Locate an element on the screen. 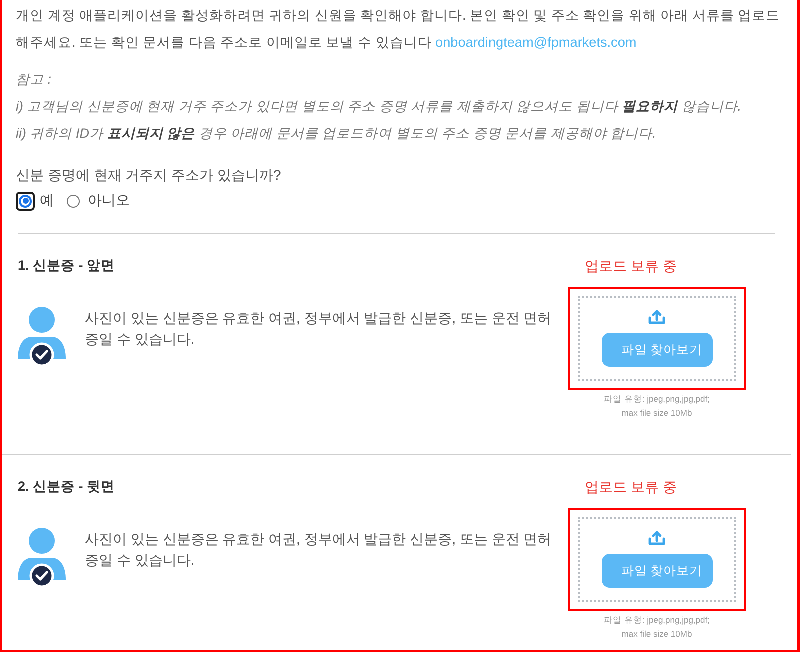 The height and width of the screenshot is (652, 800). note-text: i) 고객님의 신분증에 현재 거주 주소가 있다면 별도의 주소 증명 서류를 제출하지 않으셔도 됩니다 필요하지 않습니다. is located at coordinates (379, 107).